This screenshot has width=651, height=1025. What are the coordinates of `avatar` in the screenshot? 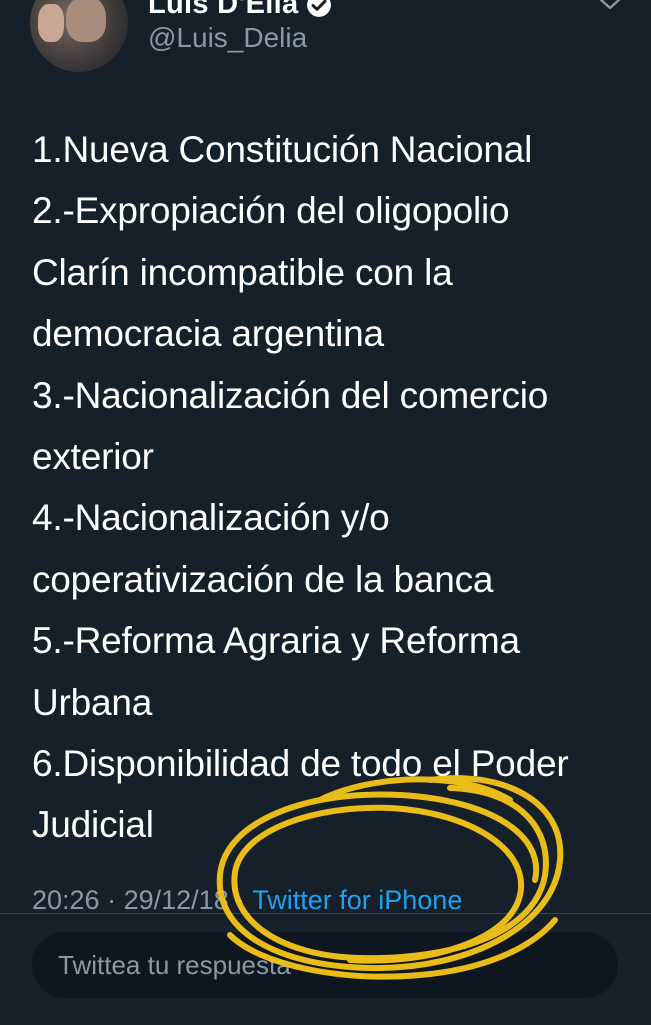 It's located at (79, 36).